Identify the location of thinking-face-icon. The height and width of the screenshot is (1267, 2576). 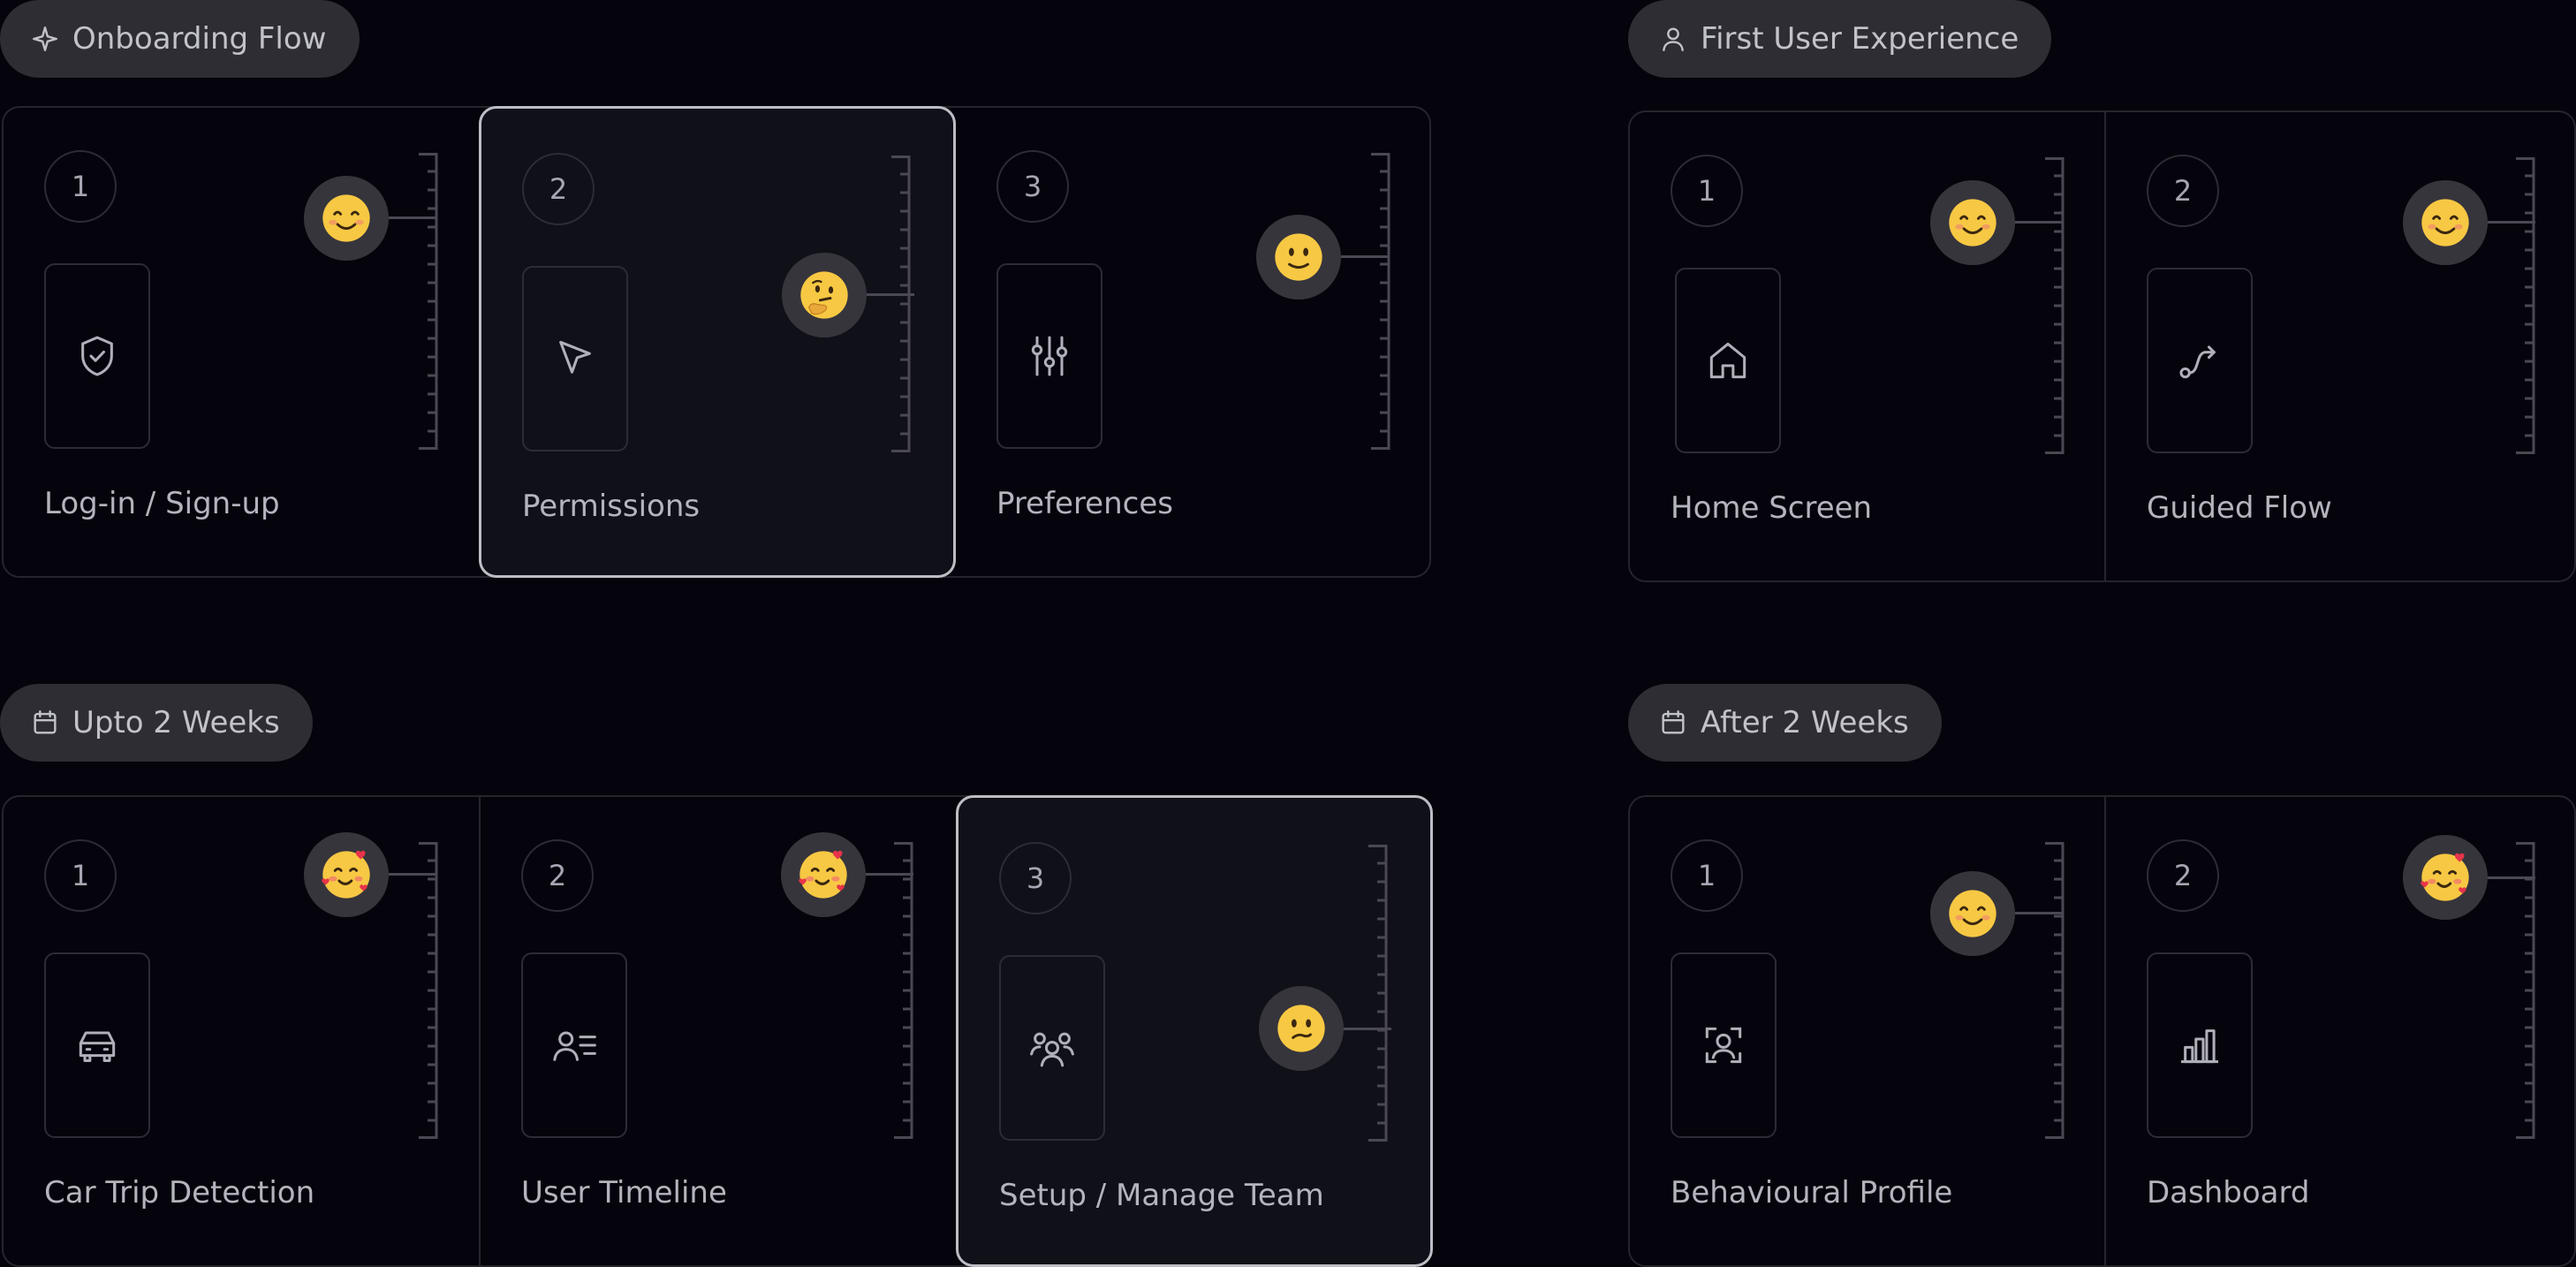
(825, 295).